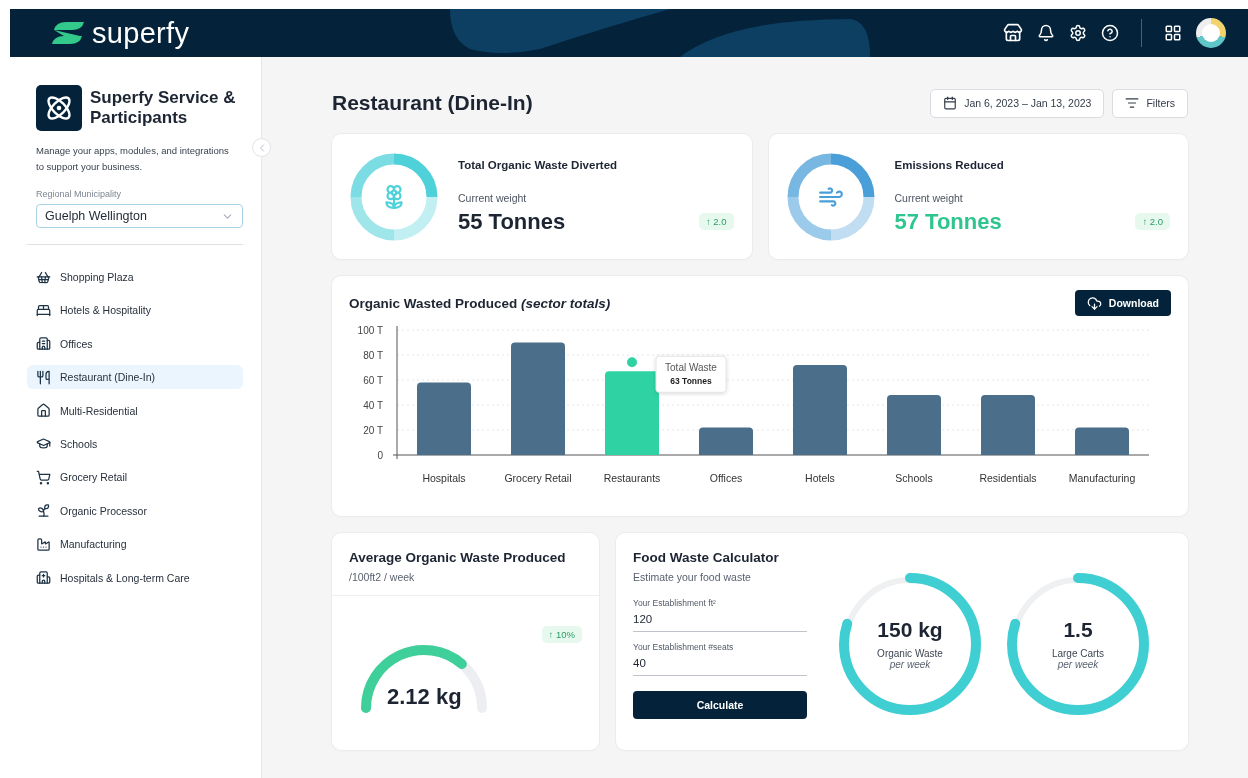 Image resolution: width=1248 pixels, height=778 pixels. I want to click on page-title: Restaurant (Dine-In), so click(432, 103).